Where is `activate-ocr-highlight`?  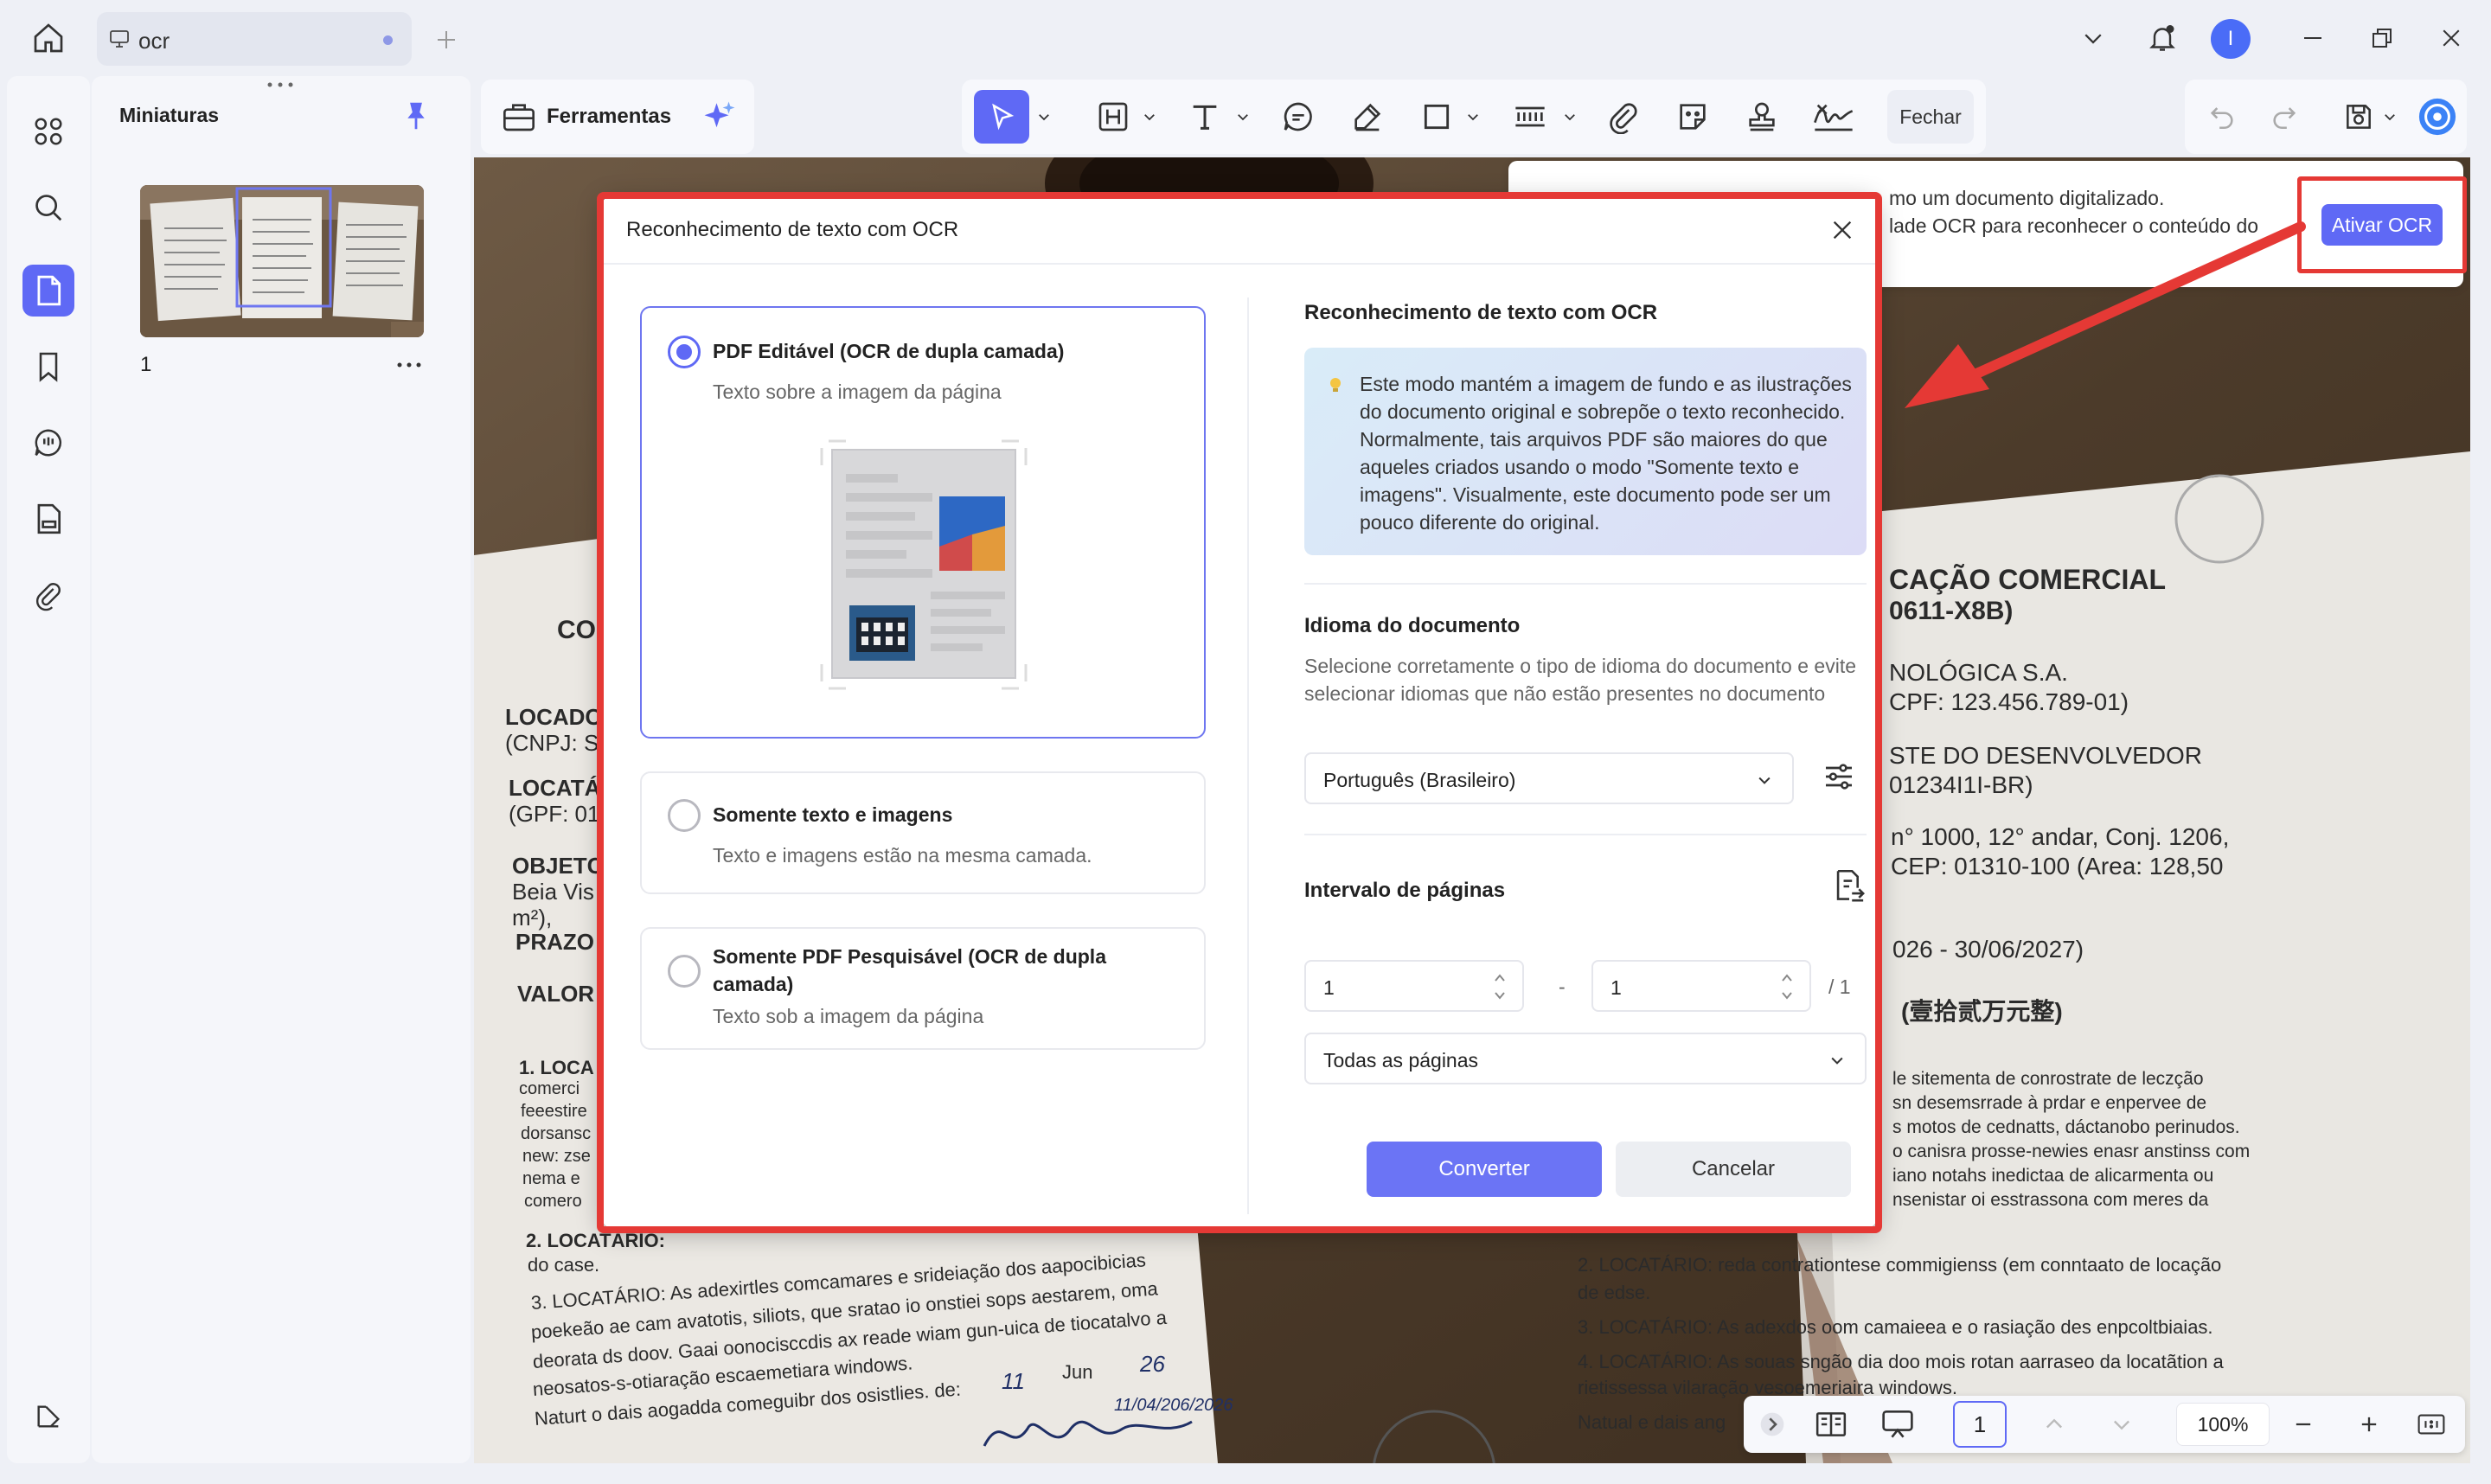 activate-ocr-highlight is located at coordinates (2382, 225).